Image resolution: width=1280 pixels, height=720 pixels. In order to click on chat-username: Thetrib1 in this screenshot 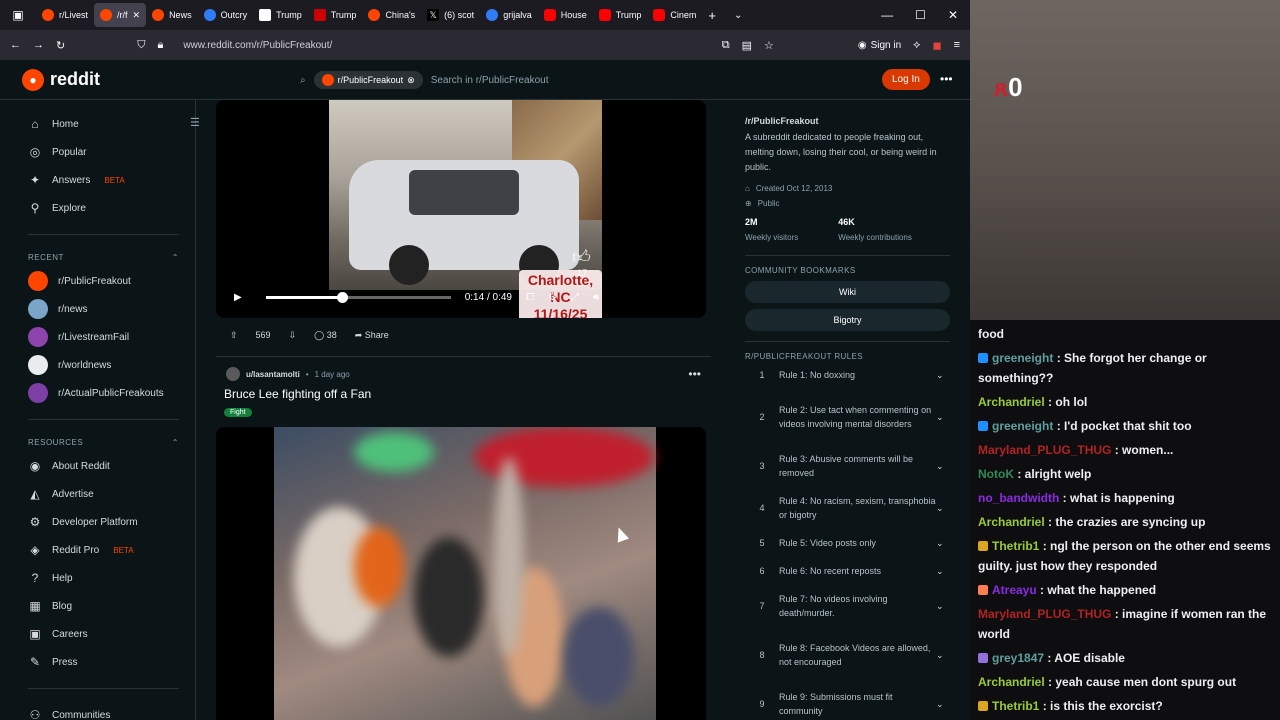, I will do `click(1015, 546)`.